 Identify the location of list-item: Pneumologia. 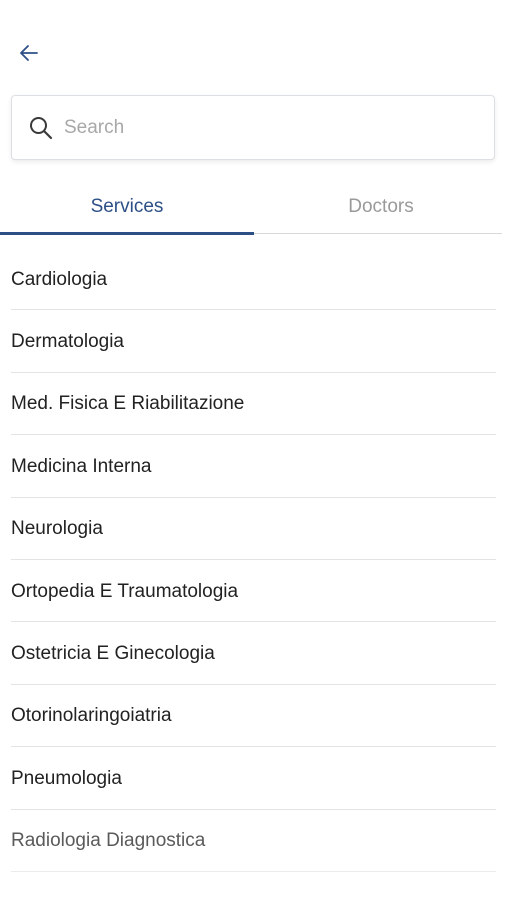
(253, 778).